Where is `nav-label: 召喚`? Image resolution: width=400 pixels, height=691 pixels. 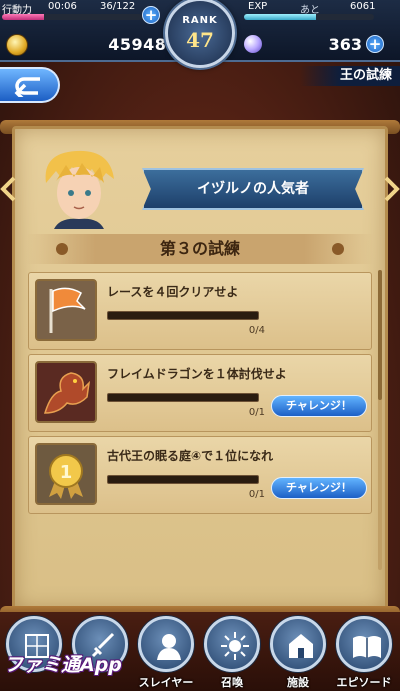
nav-label: 召喚 is located at coordinates (232, 682).